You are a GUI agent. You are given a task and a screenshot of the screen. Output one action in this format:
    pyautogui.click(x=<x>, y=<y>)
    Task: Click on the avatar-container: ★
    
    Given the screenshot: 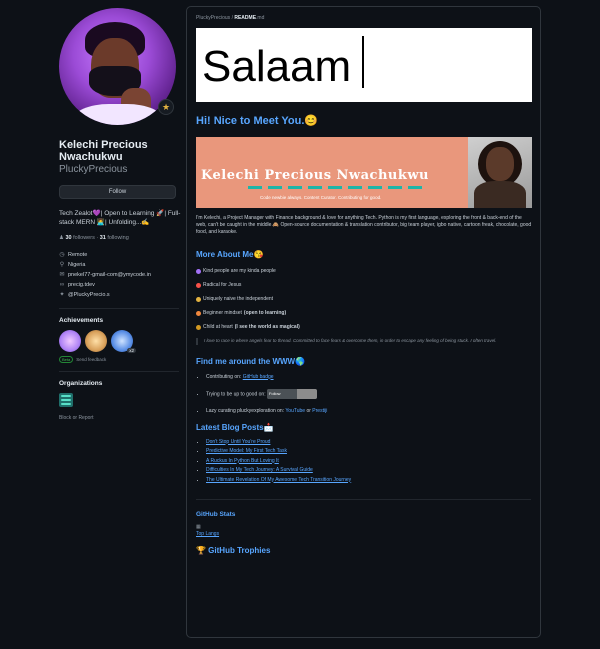 What is the action you would take?
    pyautogui.click(x=117, y=66)
    